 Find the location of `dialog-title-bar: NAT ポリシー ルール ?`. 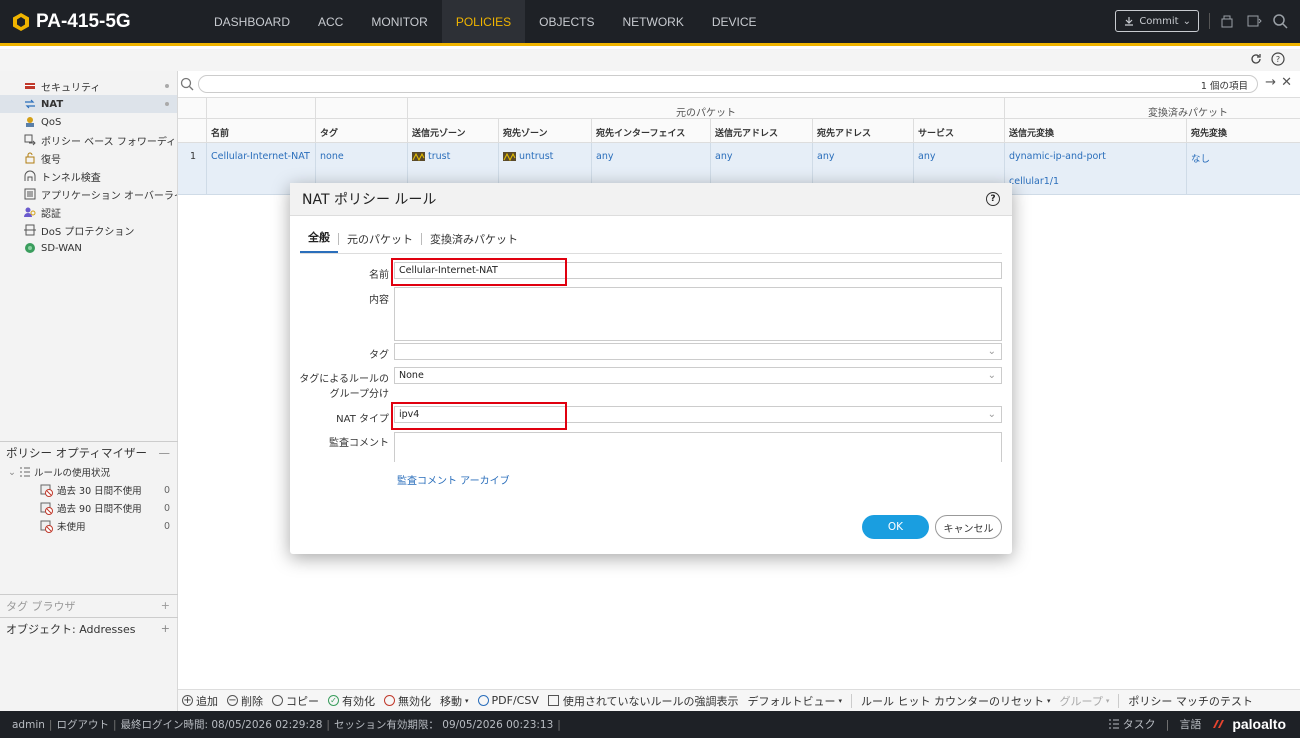

dialog-title-bar: NAT ポリシー ルール ? is located at coordinates (651, 199).